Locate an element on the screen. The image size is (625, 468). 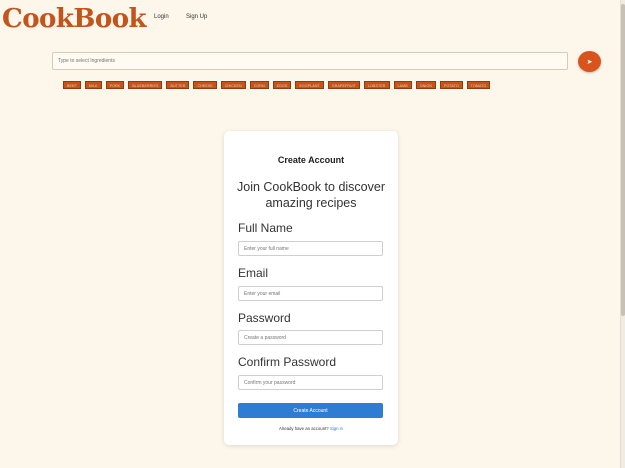
logo: CookBook is located at coordinates (74, 19).